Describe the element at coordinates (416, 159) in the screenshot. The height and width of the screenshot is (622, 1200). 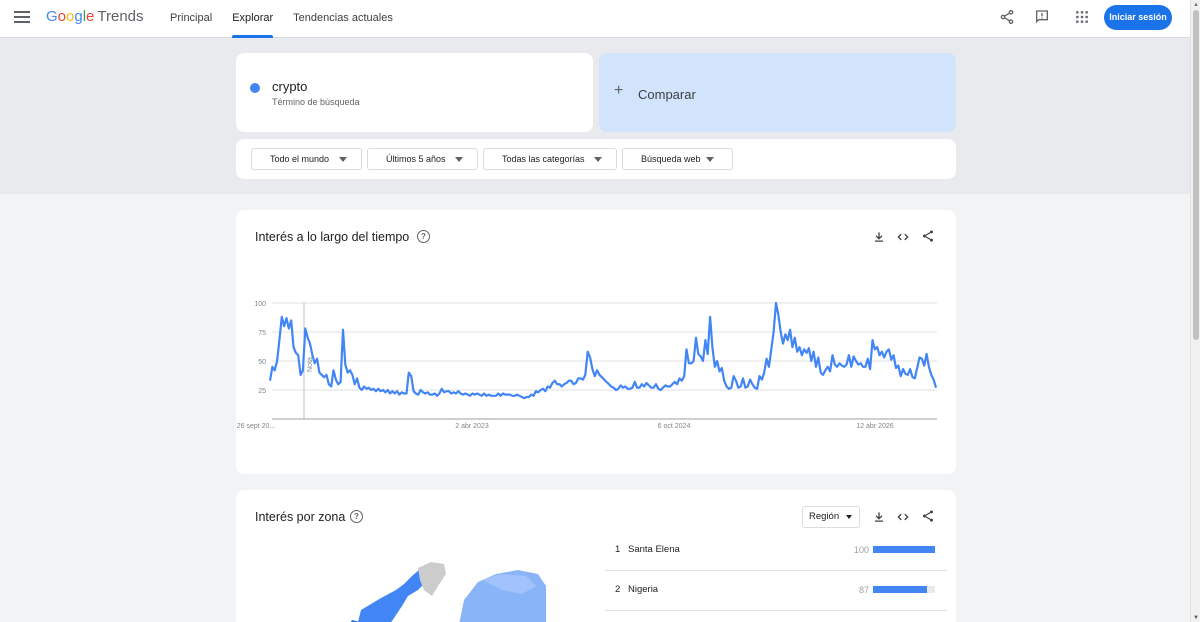
I see `period-filter-label: Últimos 5 años` at that location.